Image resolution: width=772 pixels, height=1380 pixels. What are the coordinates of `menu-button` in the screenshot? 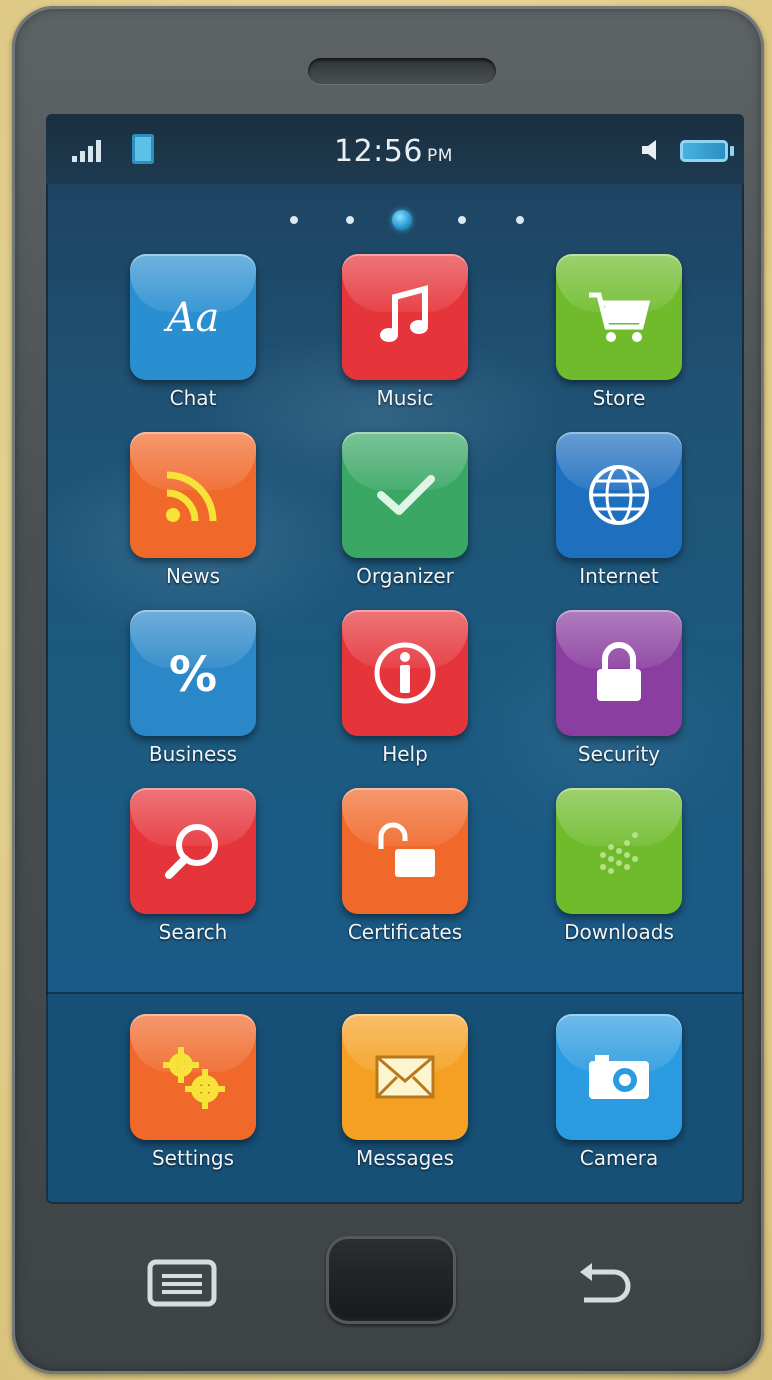 It's located at (182, 1284).